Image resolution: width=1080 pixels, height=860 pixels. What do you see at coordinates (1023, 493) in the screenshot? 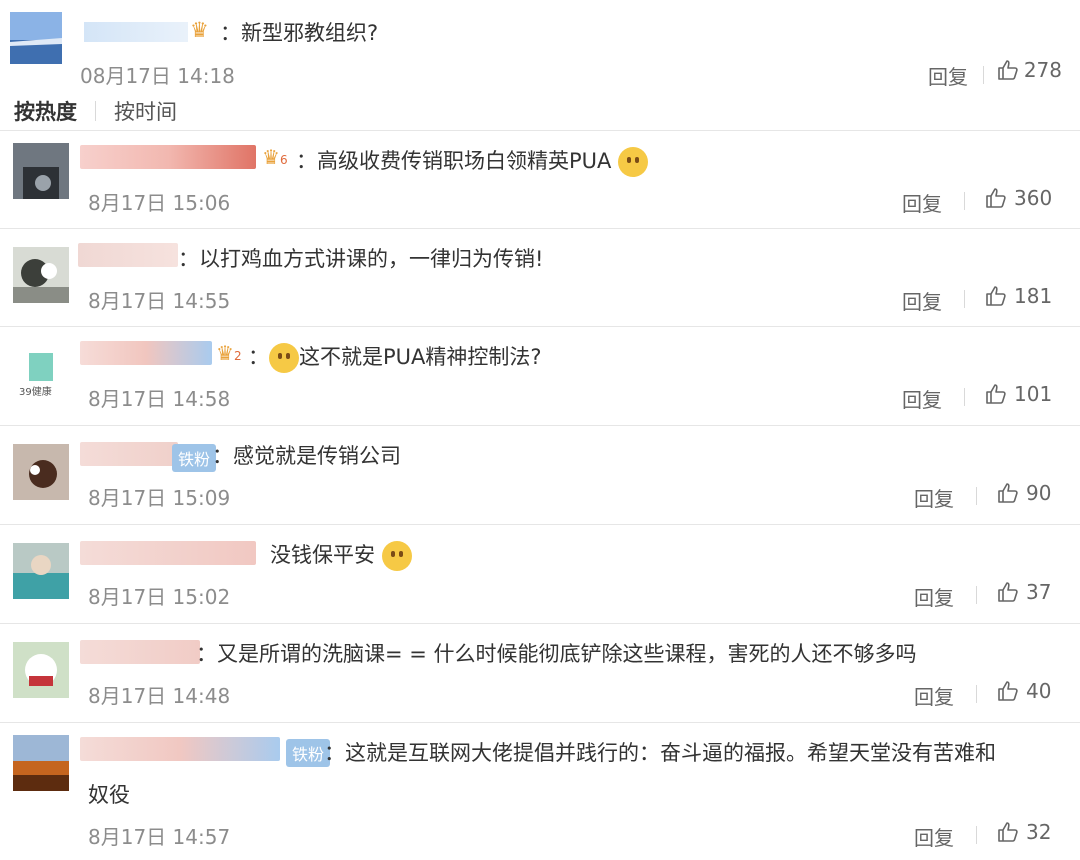
I see `like-button: 90` at bounding box center [1023, 493].